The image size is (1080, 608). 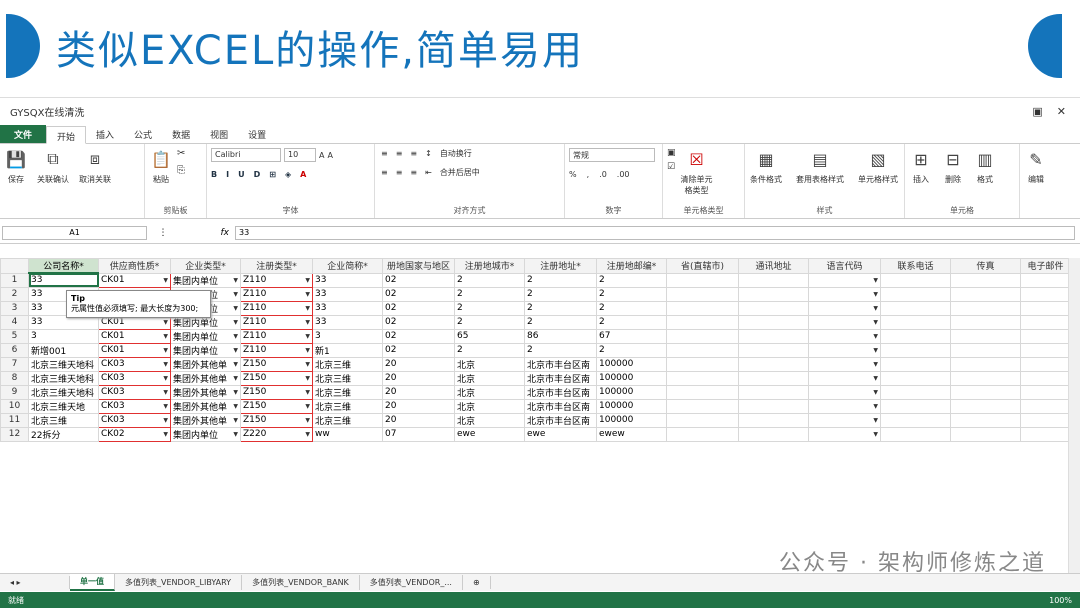 I want to click on row-header: 11, so click(x=14, y=420).